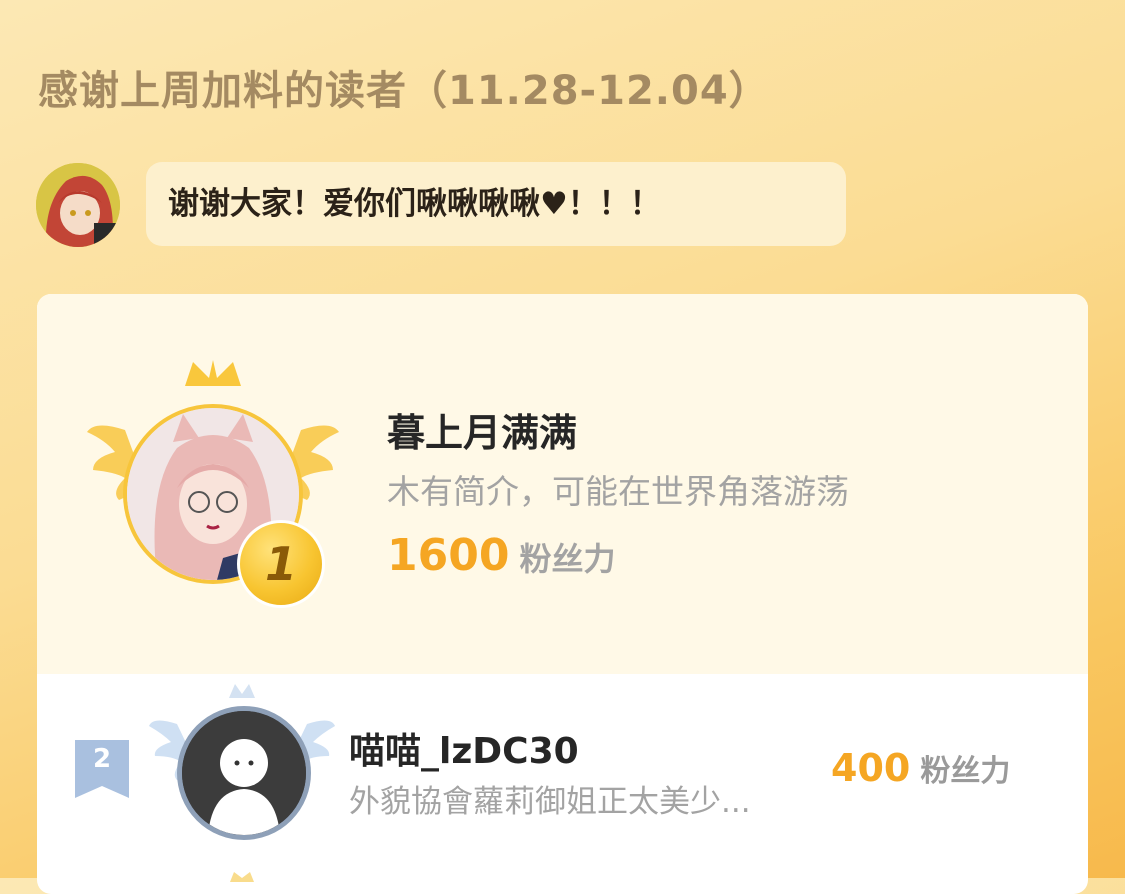 This screenshot has height=894, width=1125. What do you see at coordinates (404, 91) in the screenshot?
I see `page-title: 感谢上周加料的读者（11.28-12.04）` at bounding box center [404, 91].